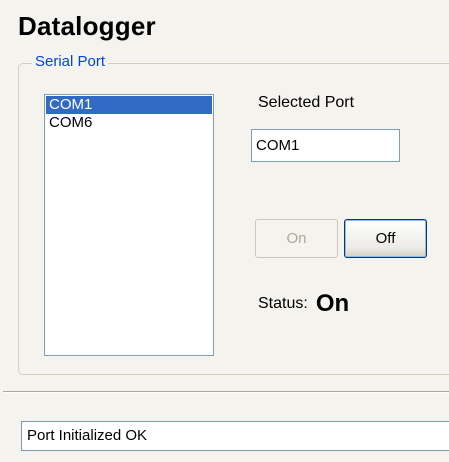 This screenshot has height=462, width=449. What do you see at coordinates (332, 303) in the screenshot?
I see `status-value: On` at bounding box center [332, 303].